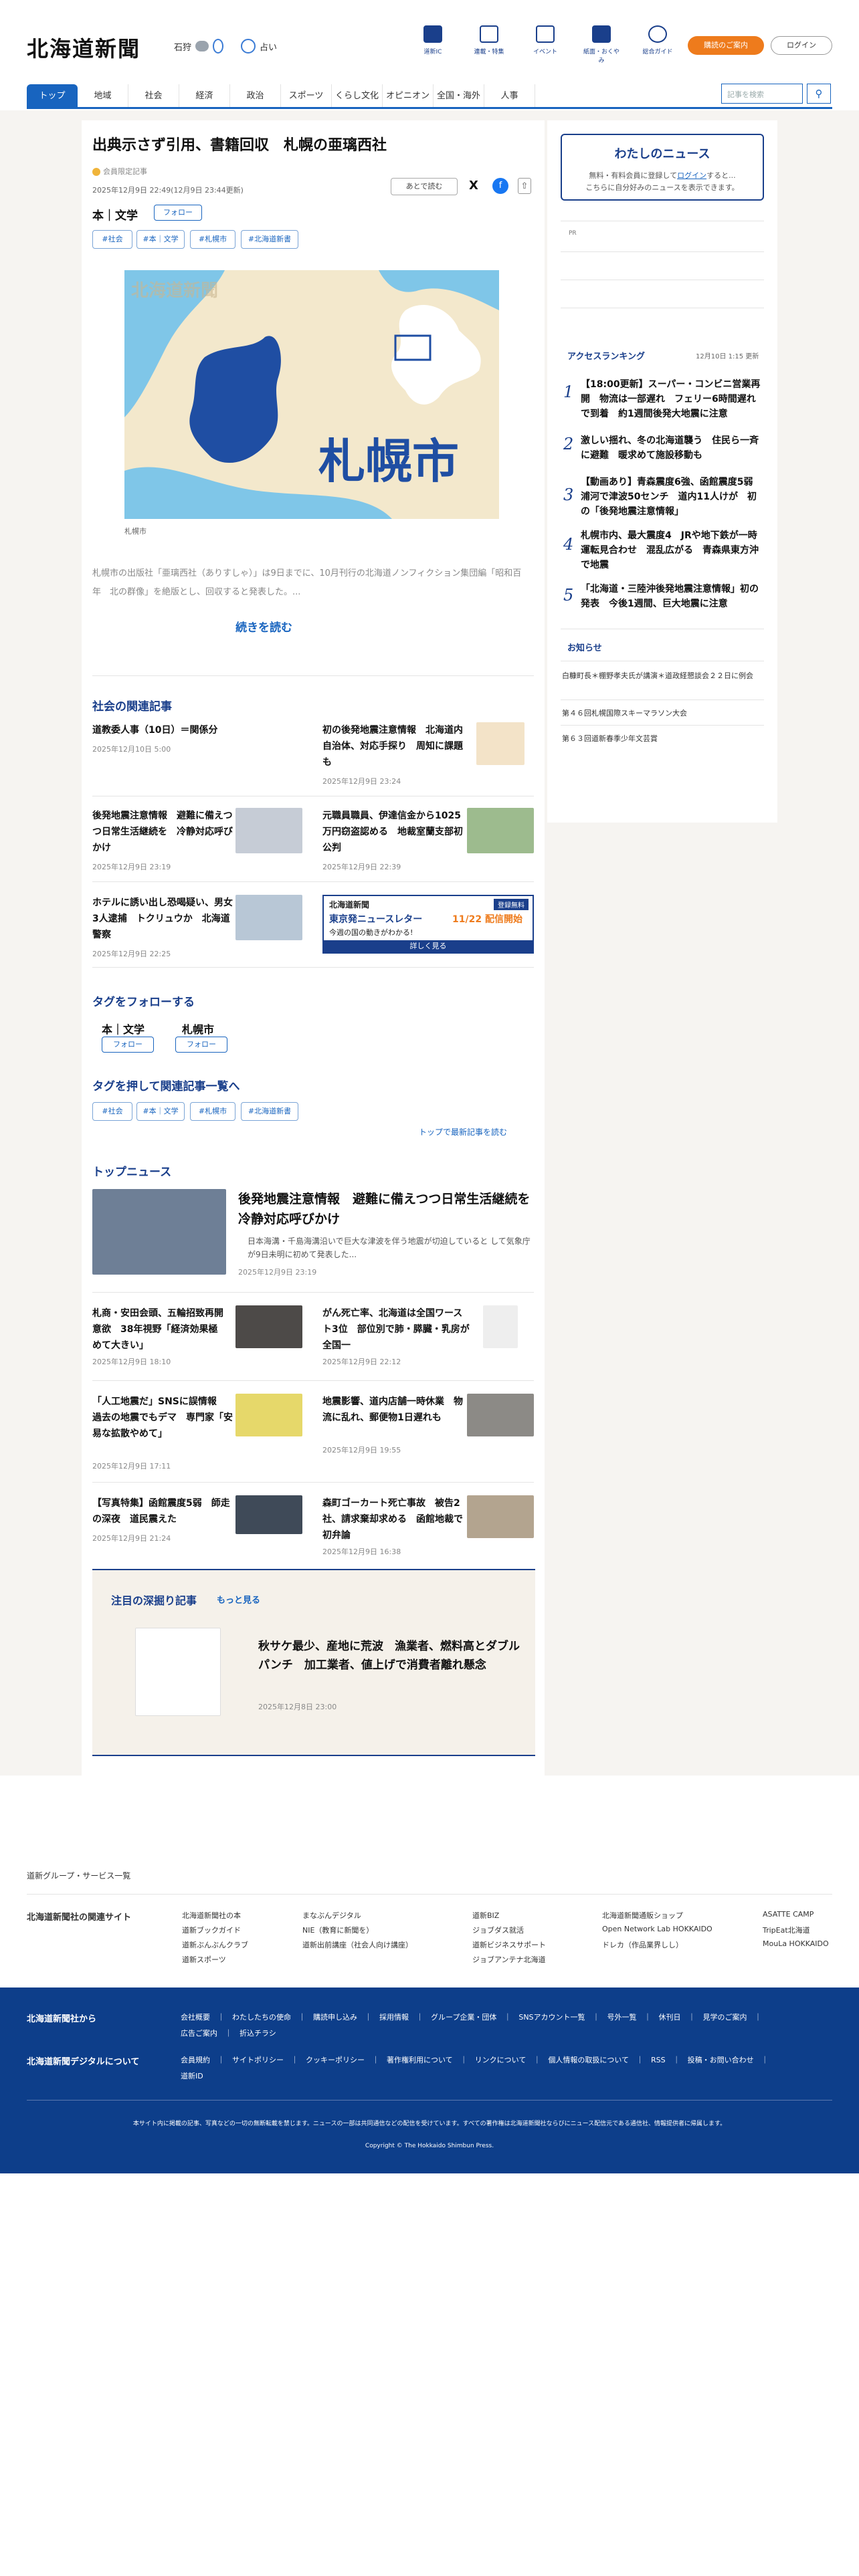  I want to click on latest-news-link: トップで最新記事を読む, so click(463, 1132).